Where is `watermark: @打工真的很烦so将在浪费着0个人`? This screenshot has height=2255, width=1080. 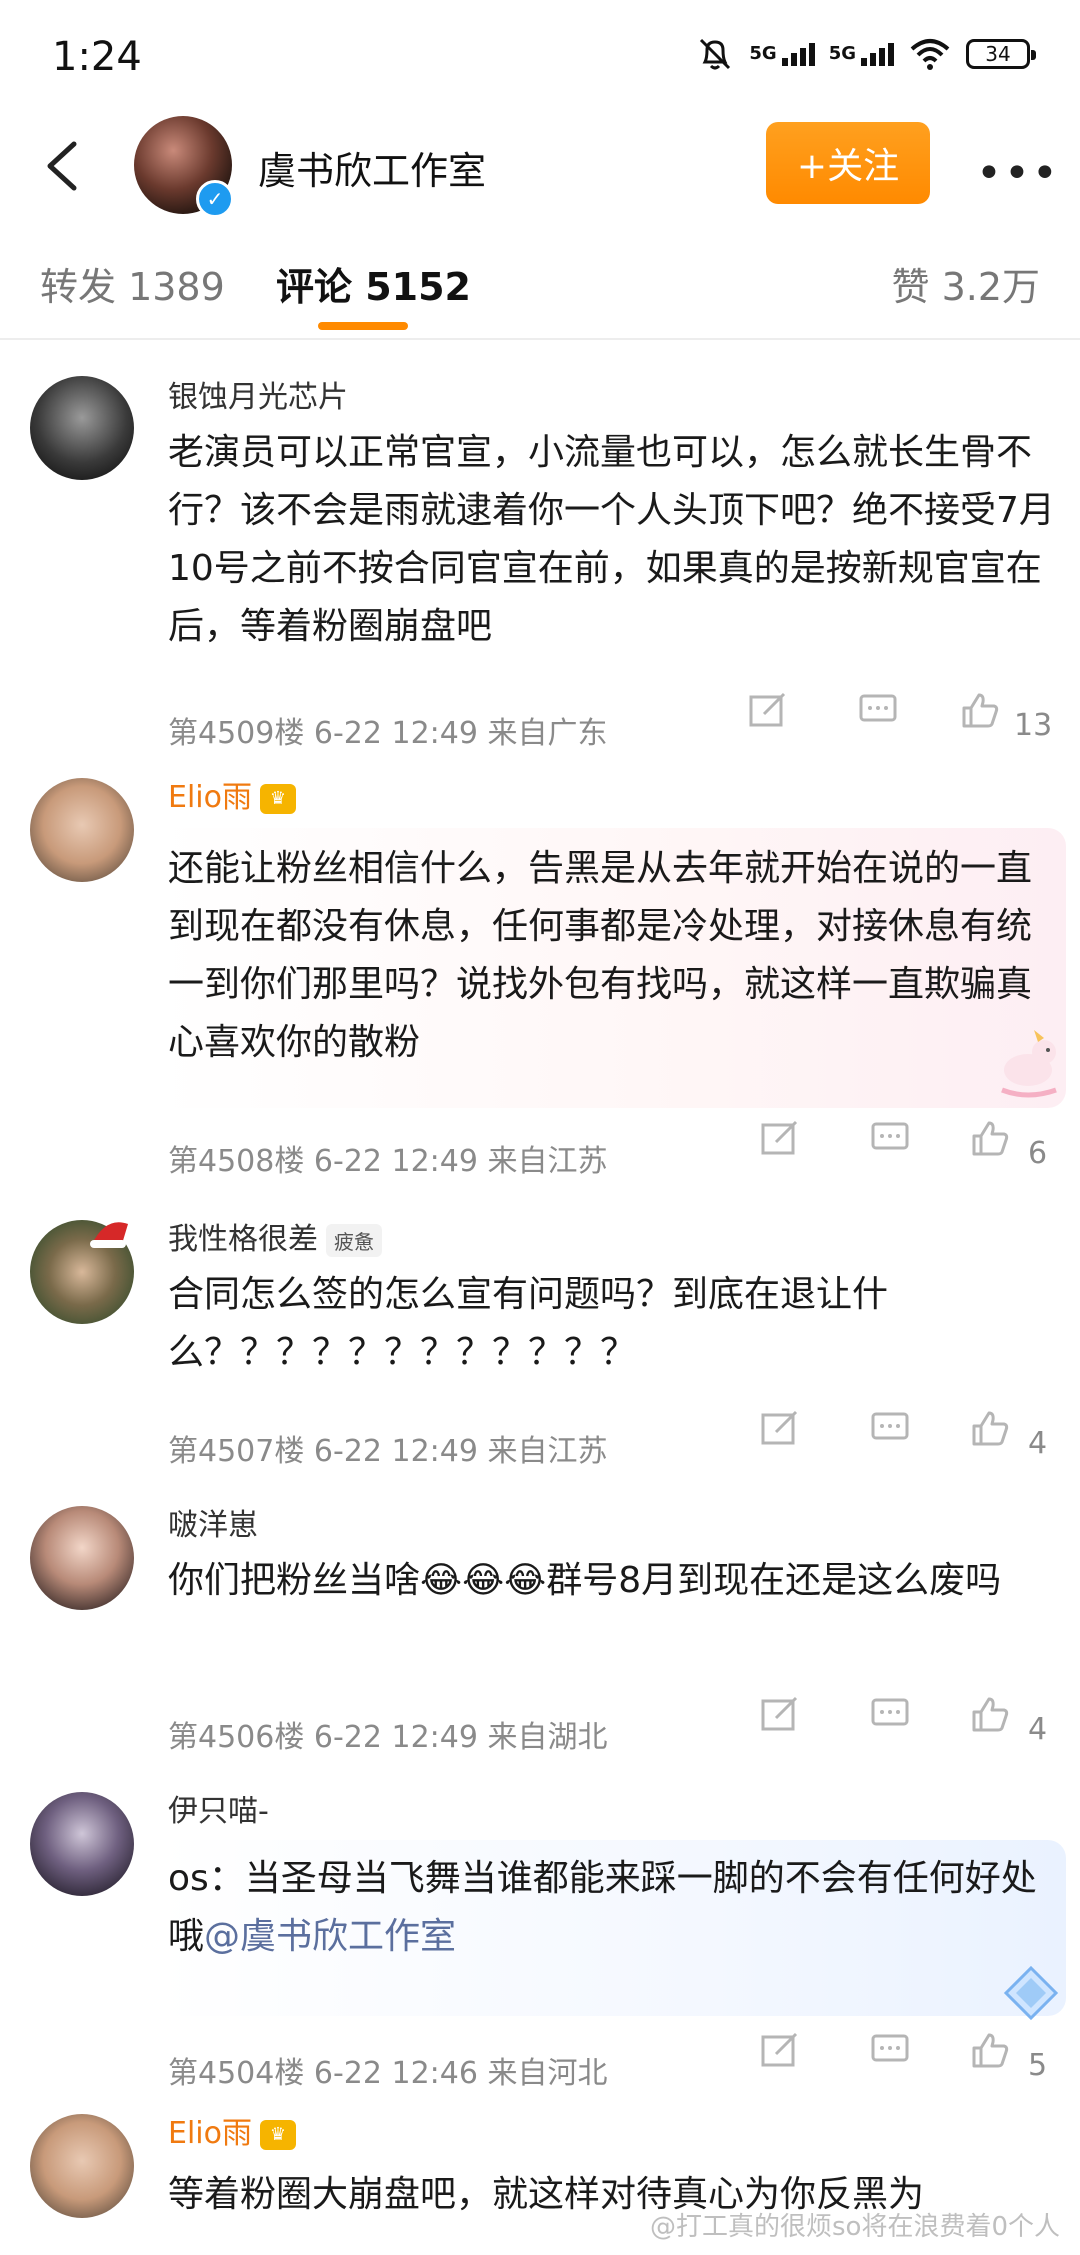 watermark: @打工真的很烦so将在浪费着0个人 is located at coordinates (855, 2227).